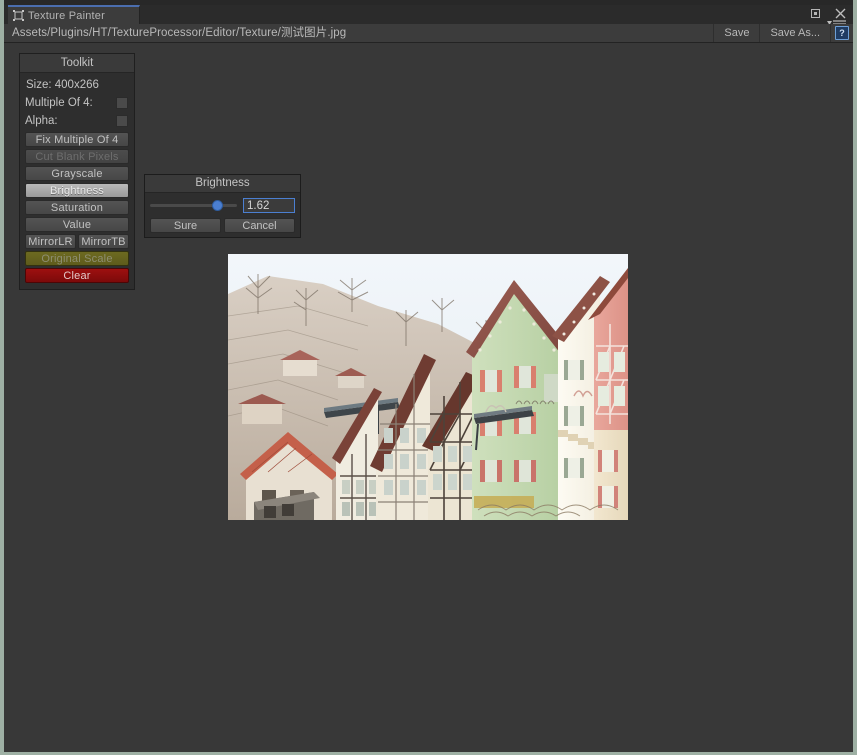  I want to click on help-book-icon: ?, so click(842, 33).